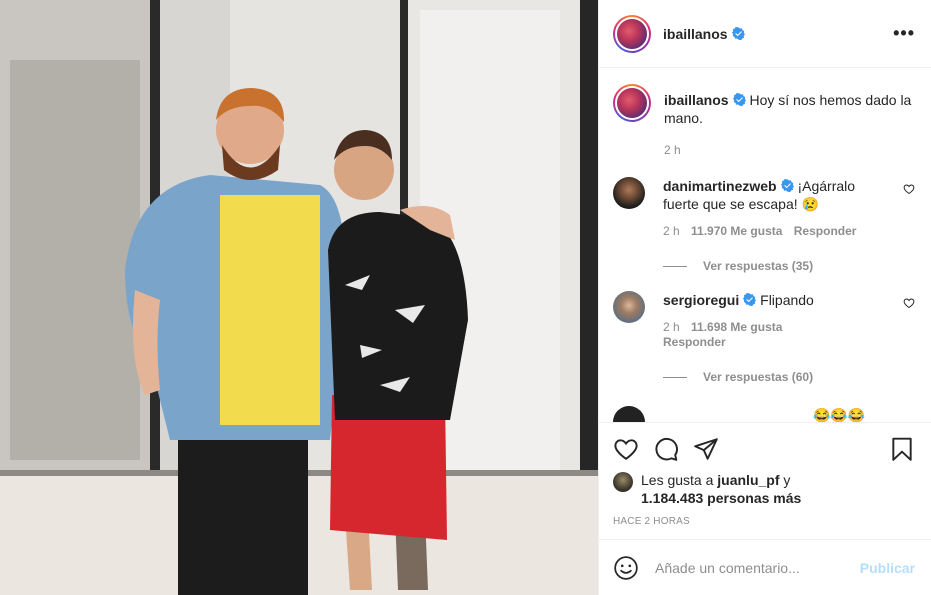  Describe the element at coordinates (787, 480) in the screenshot. I see `likes-mid: y` at that location.